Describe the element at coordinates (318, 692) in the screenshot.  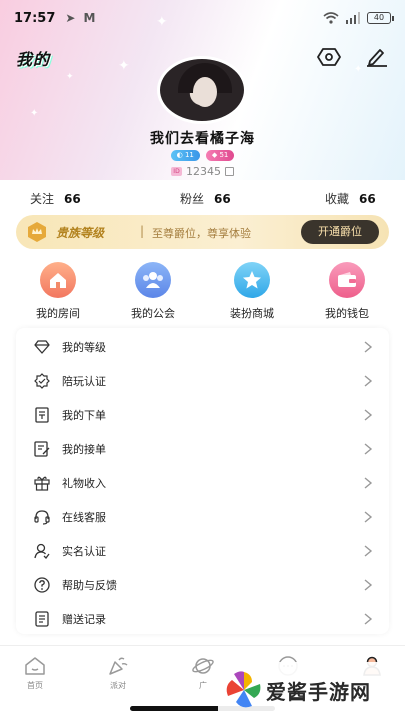
I see `watermark-text: 爱酱手游网` at that location.